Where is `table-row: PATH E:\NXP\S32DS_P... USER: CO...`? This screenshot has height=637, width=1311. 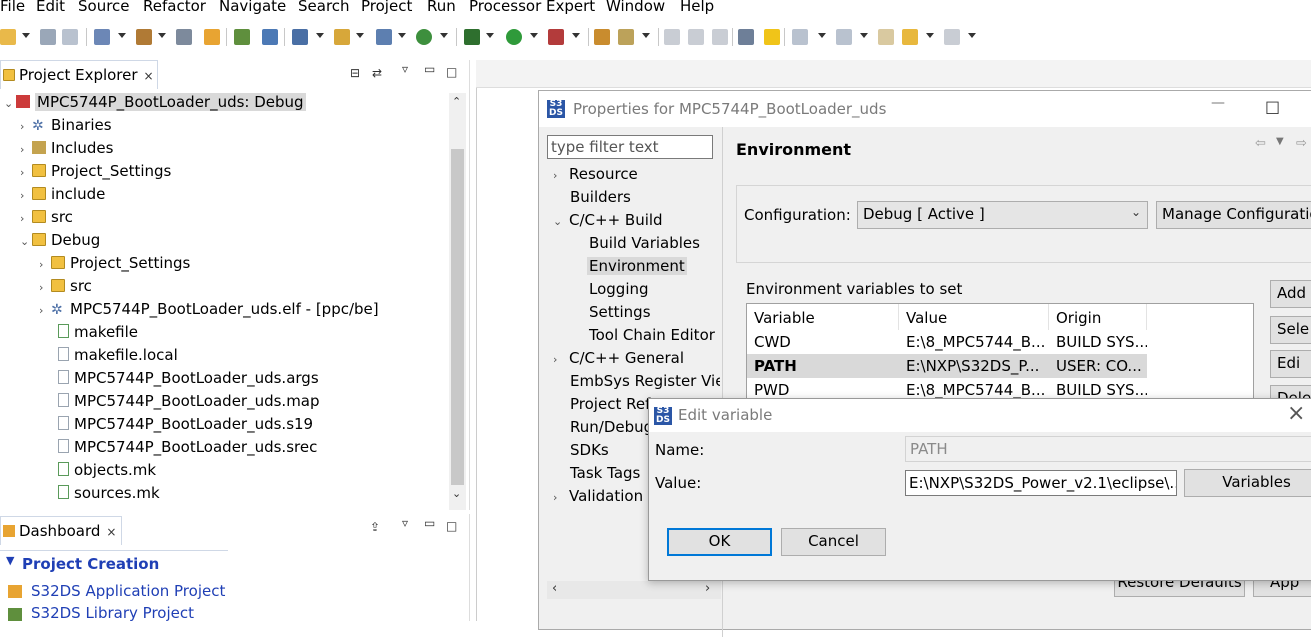 table-row: PATH E:\NXP\S32DS_P... USER: CO... is located at coordinates (947, 366).